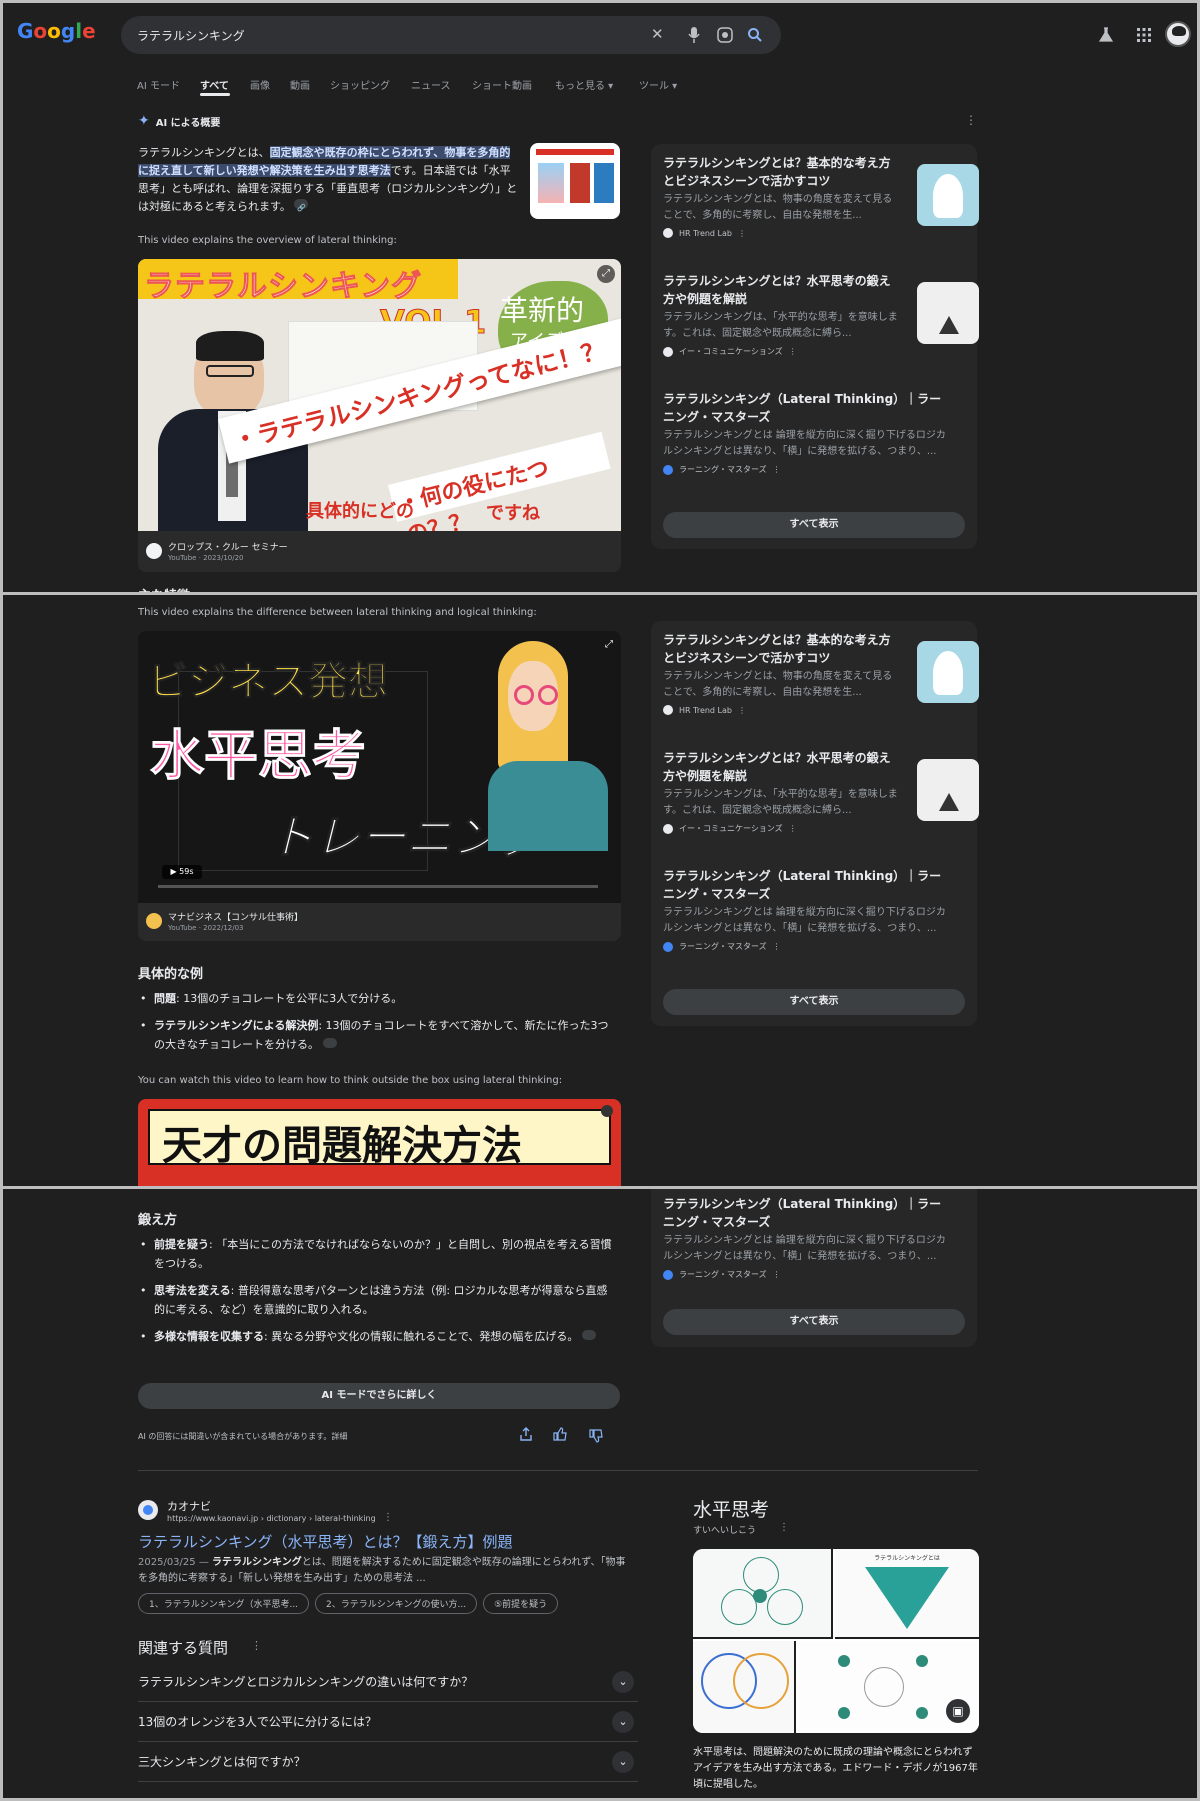 The image size is (1200, 1801). Describe the element at coordinates (755, 35) in the screenshot. I see `search-icon` at that location.